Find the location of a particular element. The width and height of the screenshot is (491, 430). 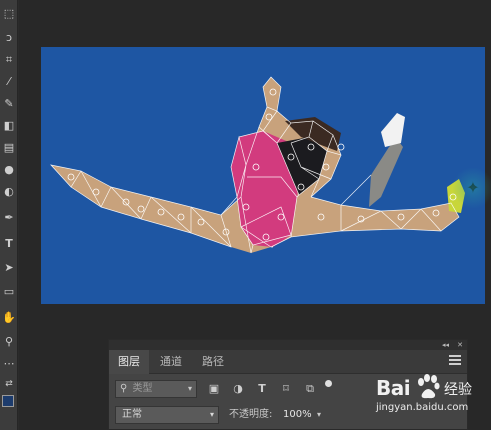

baidu-watermark: Bai 经验 jingyan.baidu.com is located at coordinates (430, 399).